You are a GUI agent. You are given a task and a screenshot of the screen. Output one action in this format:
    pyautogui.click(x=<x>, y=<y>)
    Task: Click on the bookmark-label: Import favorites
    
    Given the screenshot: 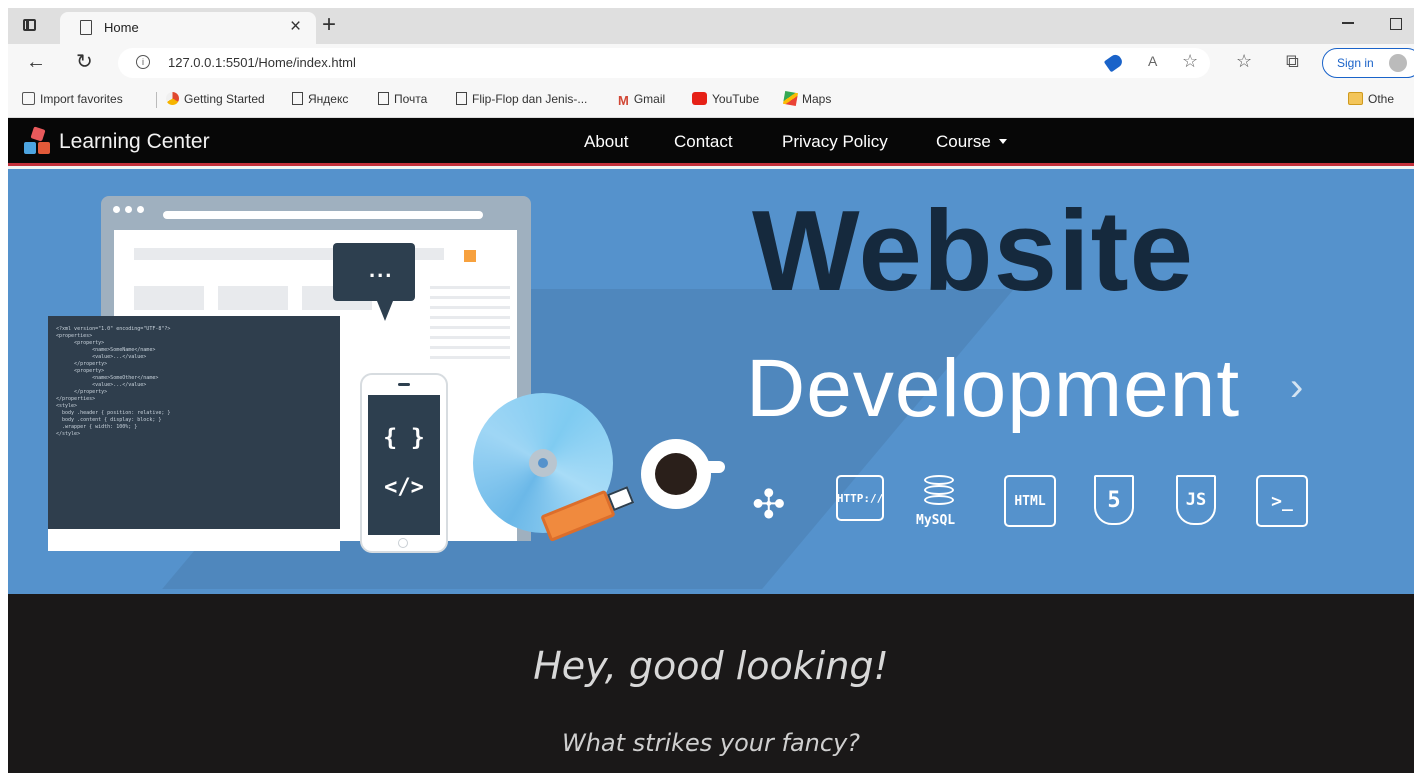 What is the action you would take?
    pyautogui.click(x=81, y=99)
    